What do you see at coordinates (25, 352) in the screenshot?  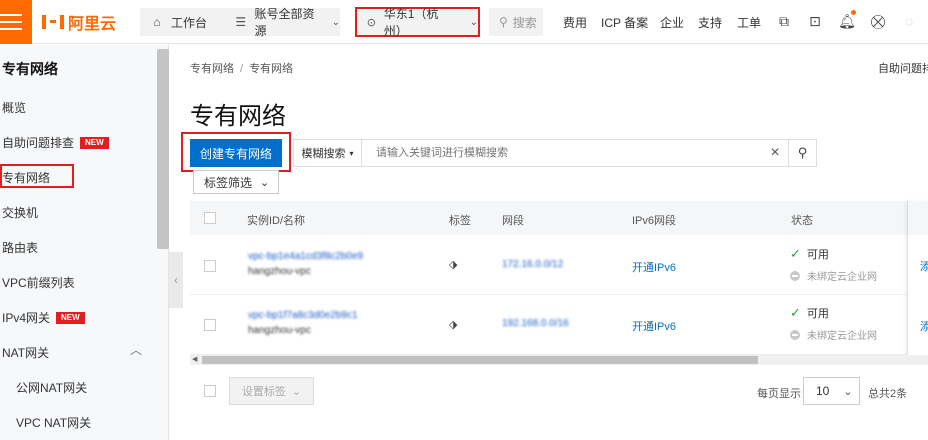 I see `sidebar-item-nat-gateway: NAT网关` at bounding box center [25, 352].